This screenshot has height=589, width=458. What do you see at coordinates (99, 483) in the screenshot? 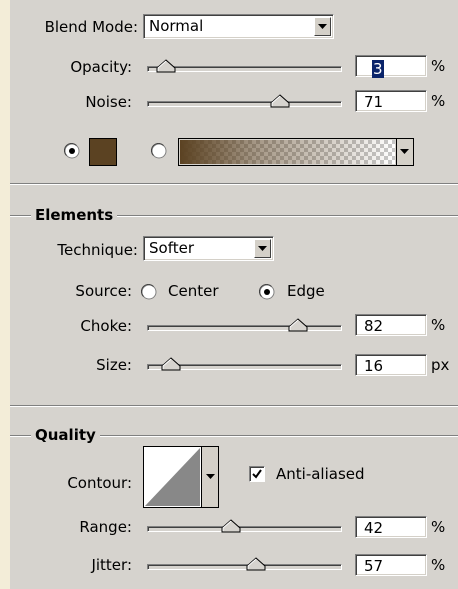
I see `contour-label: Contour:` at bounding box center [99, 483].